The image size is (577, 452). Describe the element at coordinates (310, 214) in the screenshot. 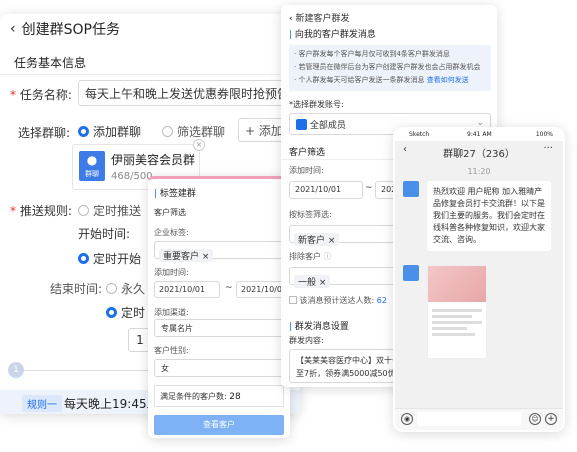

I see `tag-filter-label: 按标签筛选:` at that location.